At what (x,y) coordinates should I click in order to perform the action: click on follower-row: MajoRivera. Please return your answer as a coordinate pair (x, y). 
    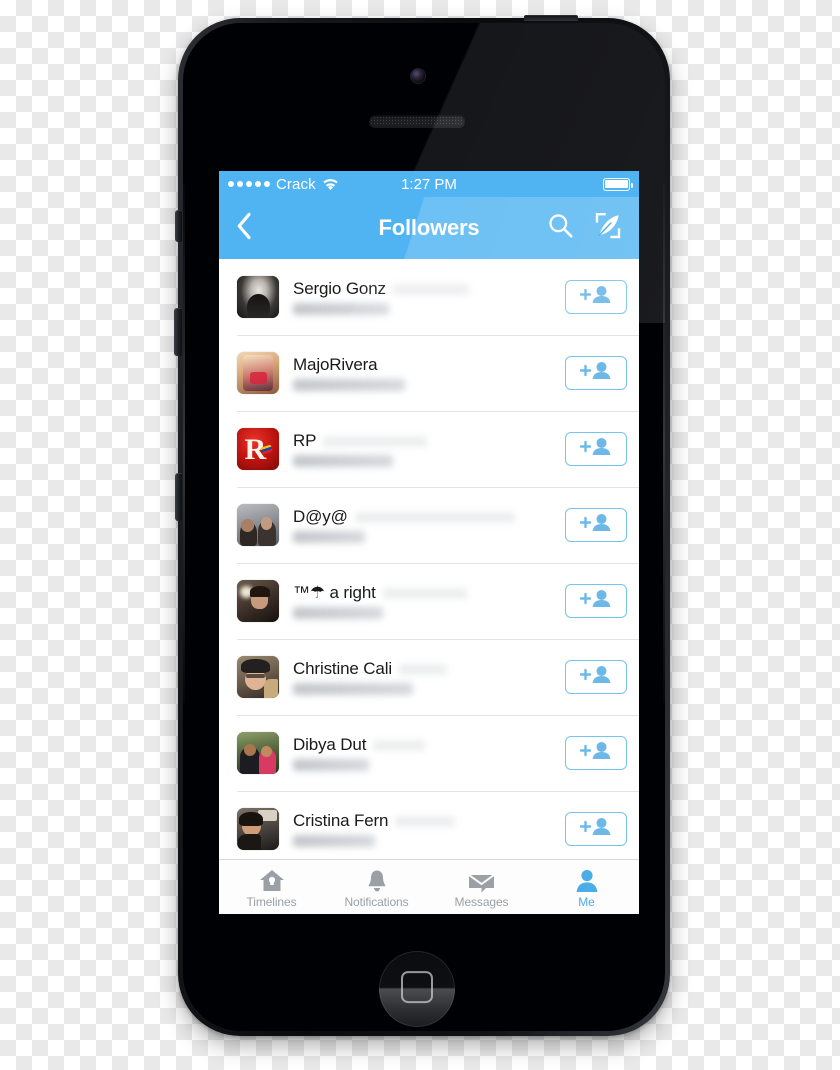
    Looking at the image, I should click on (429, 373).